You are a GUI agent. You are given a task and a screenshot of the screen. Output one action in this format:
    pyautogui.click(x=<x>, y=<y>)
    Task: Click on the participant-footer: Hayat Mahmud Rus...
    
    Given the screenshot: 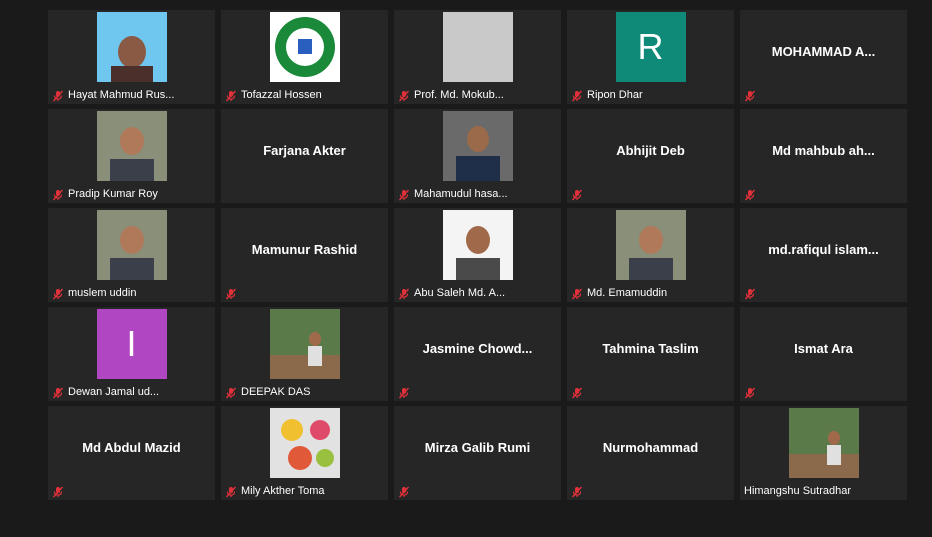 What is the action you would take?
    pyautogui.click(x=131, y=95)
    